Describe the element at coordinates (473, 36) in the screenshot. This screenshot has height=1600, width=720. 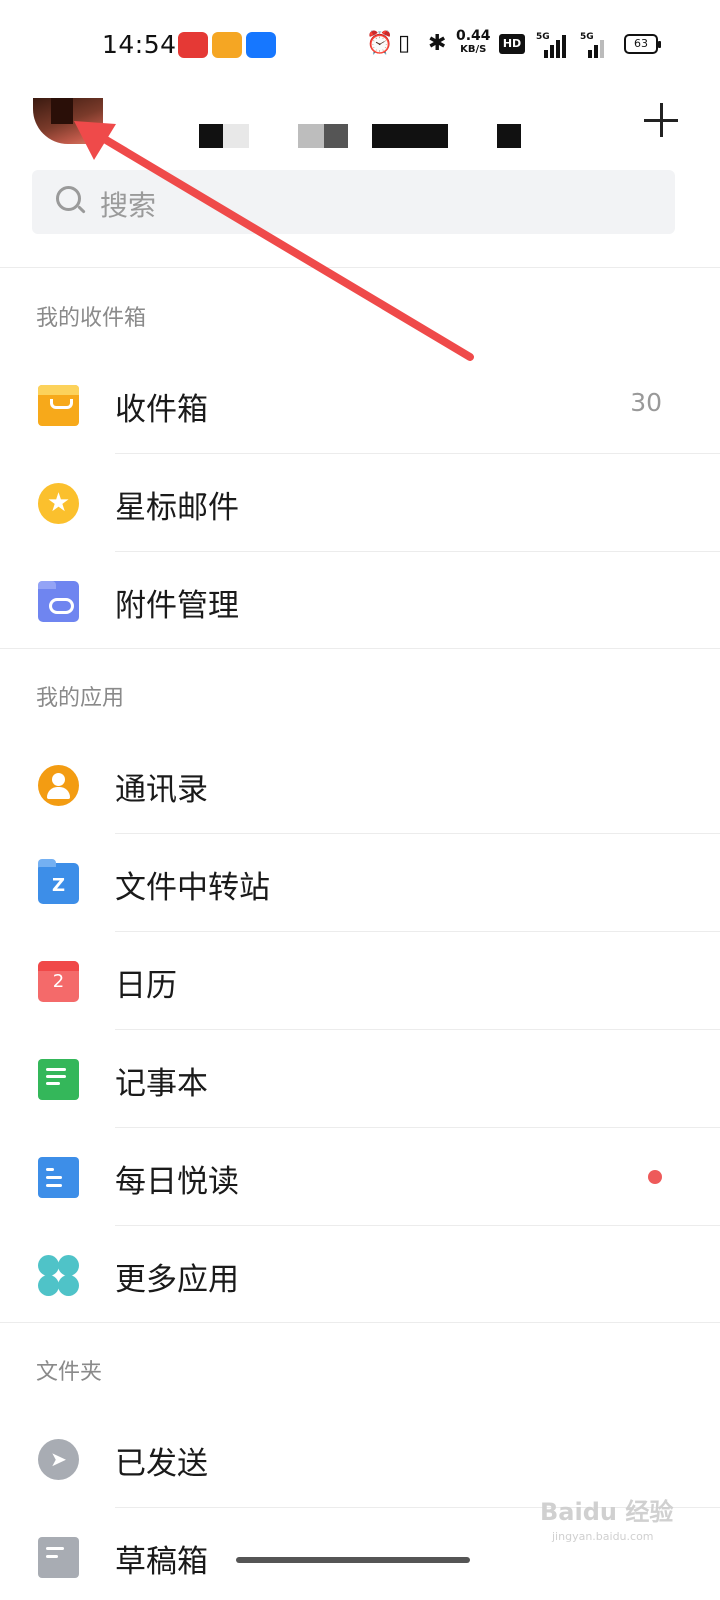
I see `network-speed-value: 0.44` at that location.